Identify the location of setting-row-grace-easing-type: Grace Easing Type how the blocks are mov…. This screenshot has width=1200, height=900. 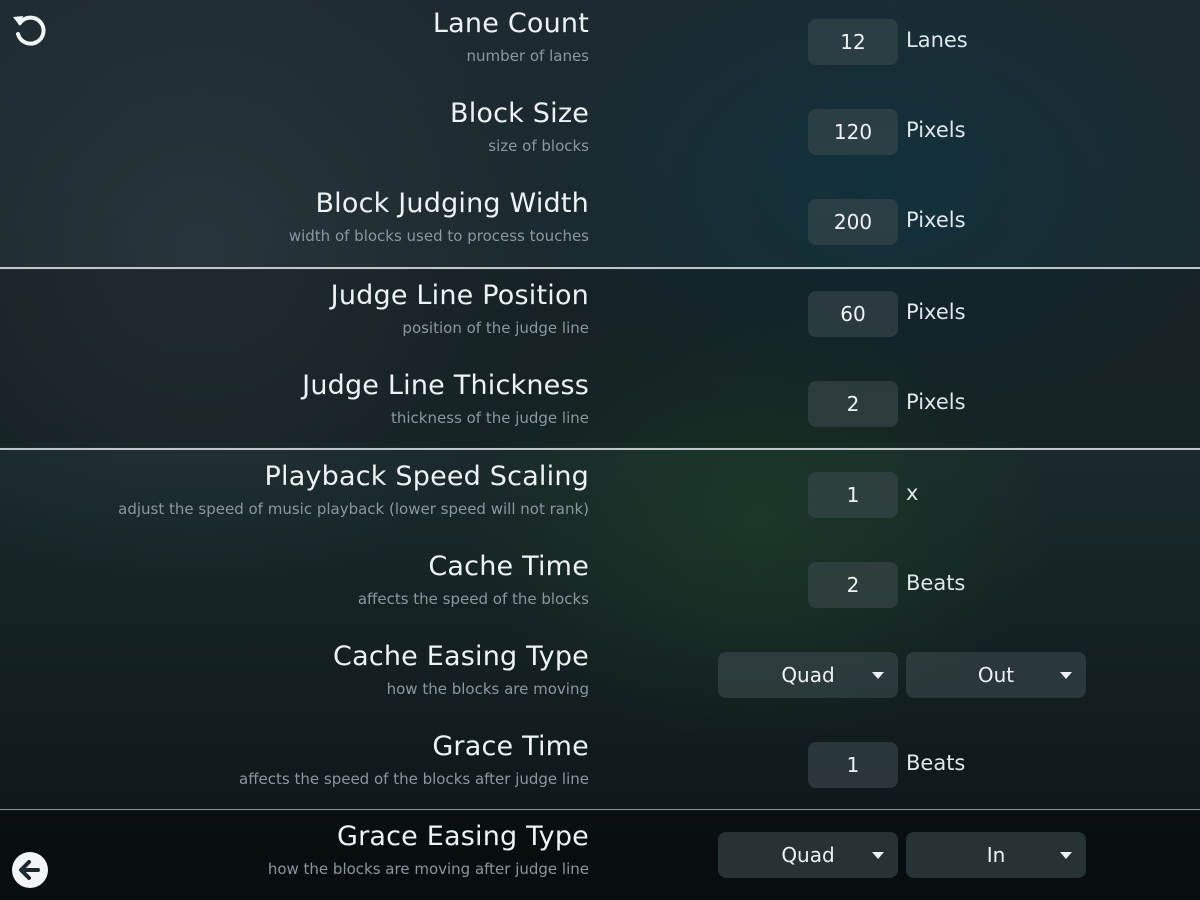
(600, 856).